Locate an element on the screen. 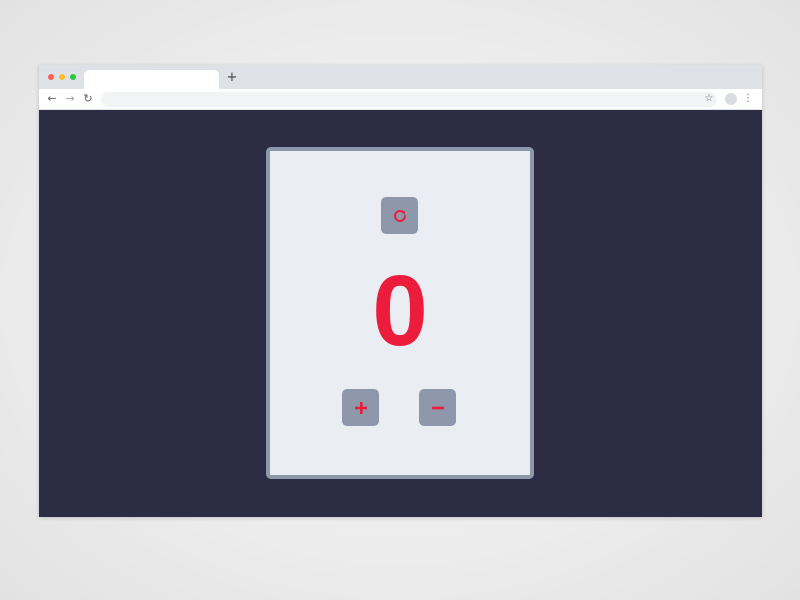 The image size is (800, 600). forward-button: → is located at coordinates (70, 99).